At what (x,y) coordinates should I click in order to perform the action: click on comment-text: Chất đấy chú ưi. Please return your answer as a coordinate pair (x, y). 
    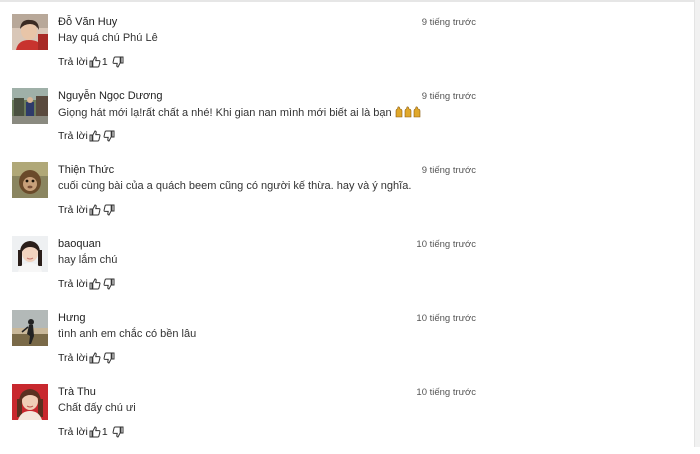
    Looking at the image, I should click on (97, 408).